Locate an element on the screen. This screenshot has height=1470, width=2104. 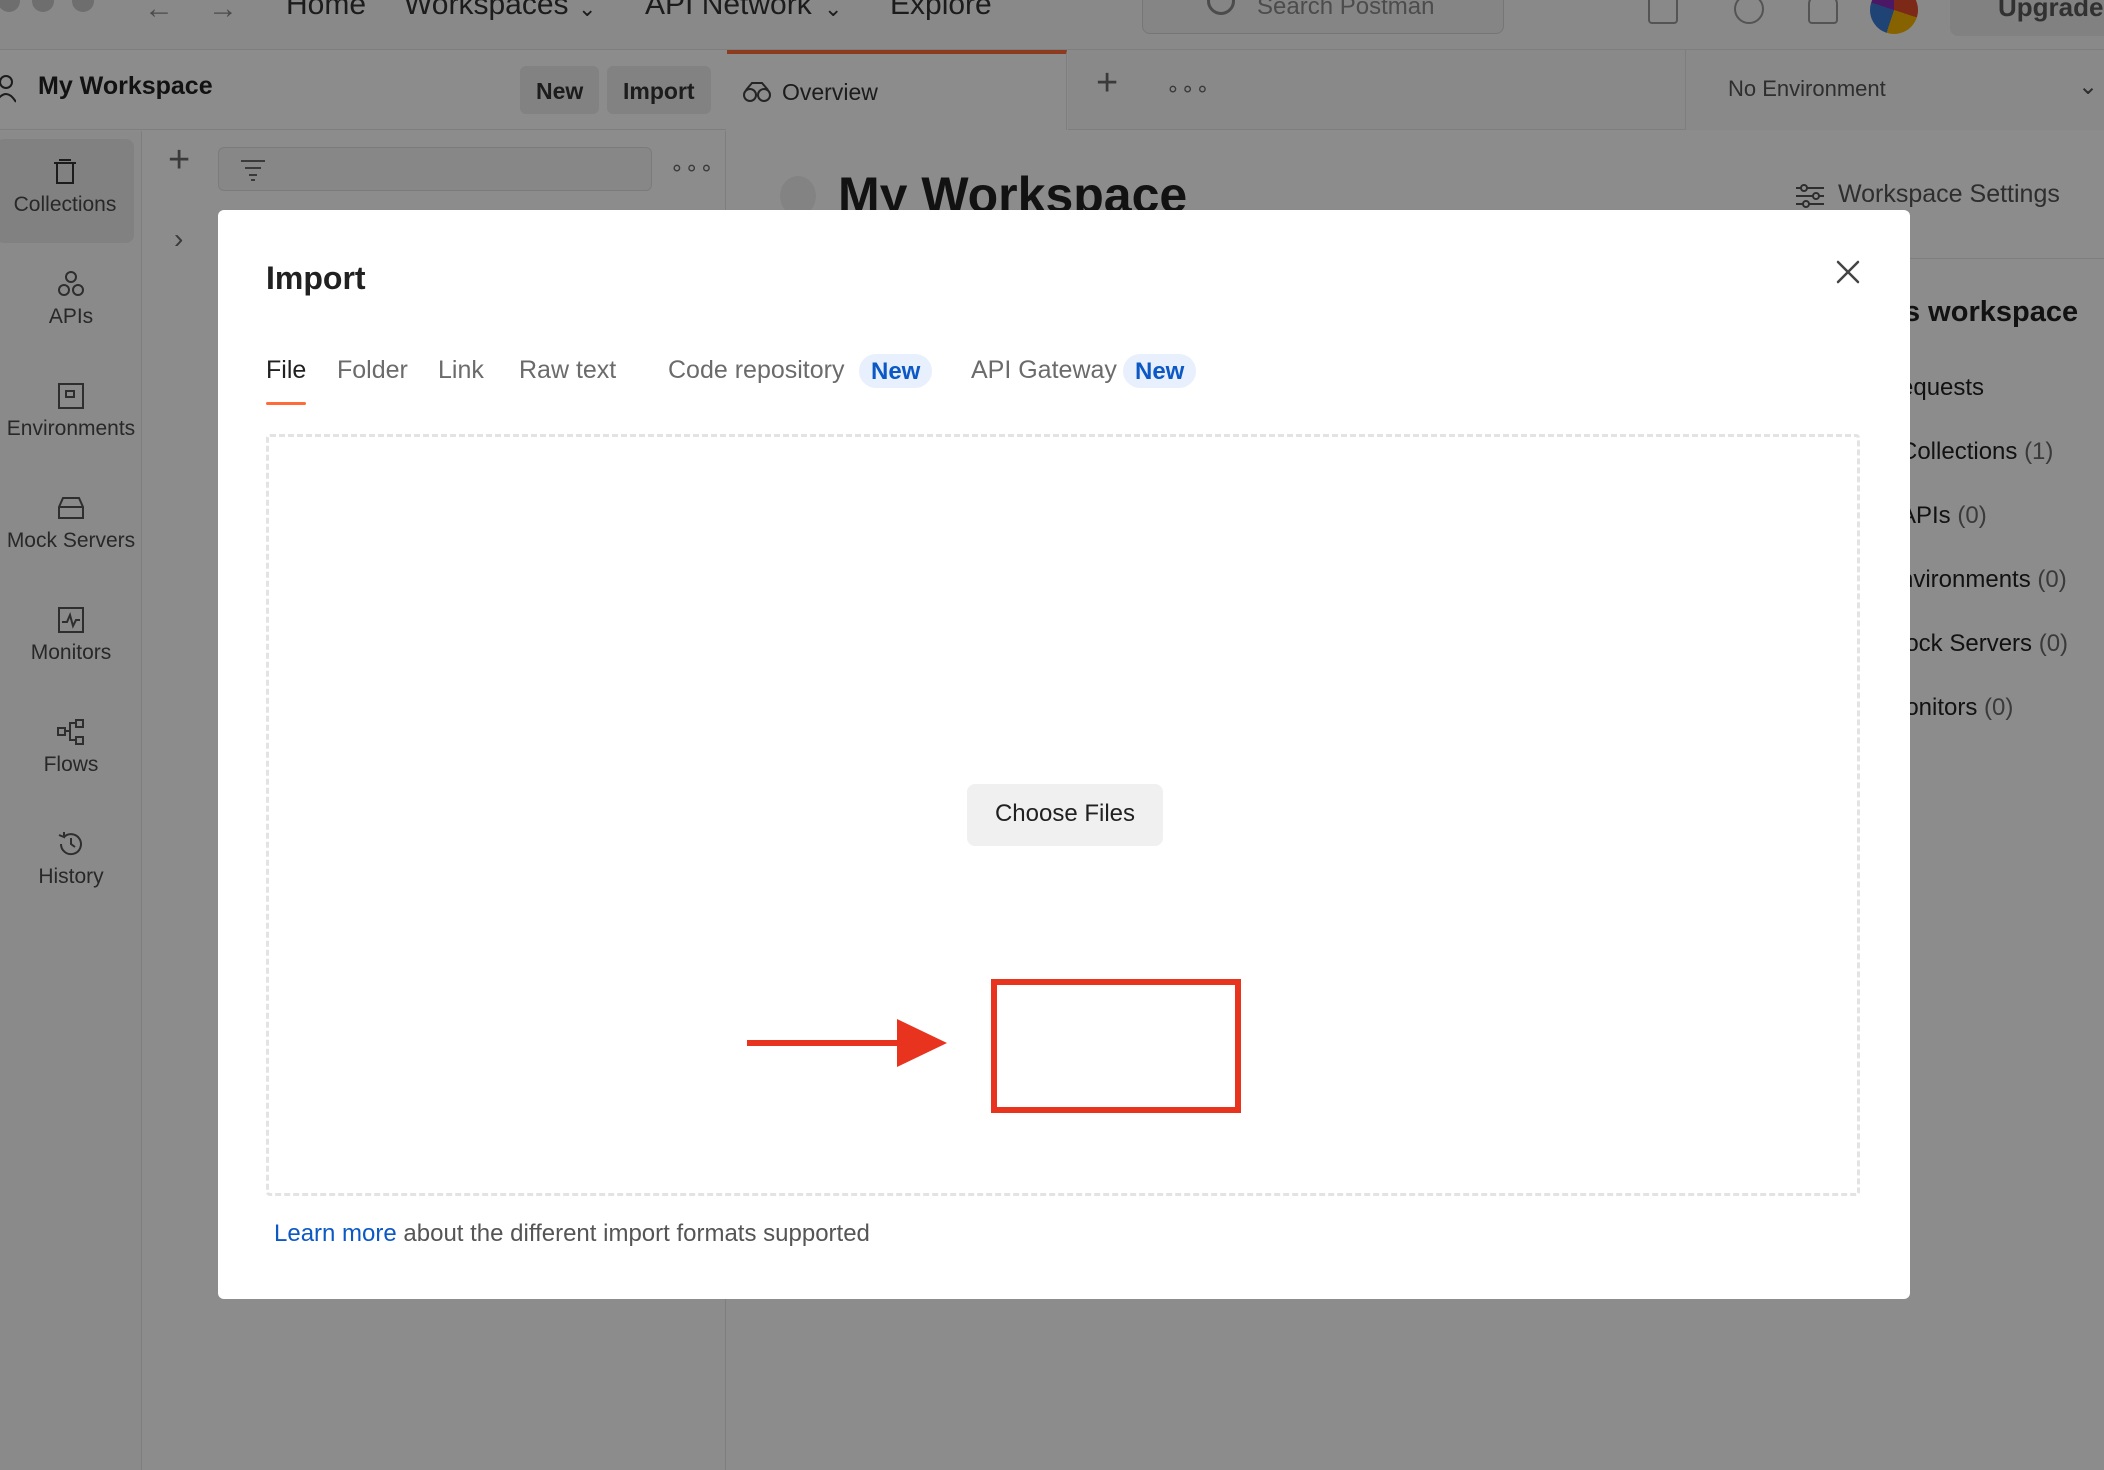
tab-link: Link is located at coordinates (461, 370).